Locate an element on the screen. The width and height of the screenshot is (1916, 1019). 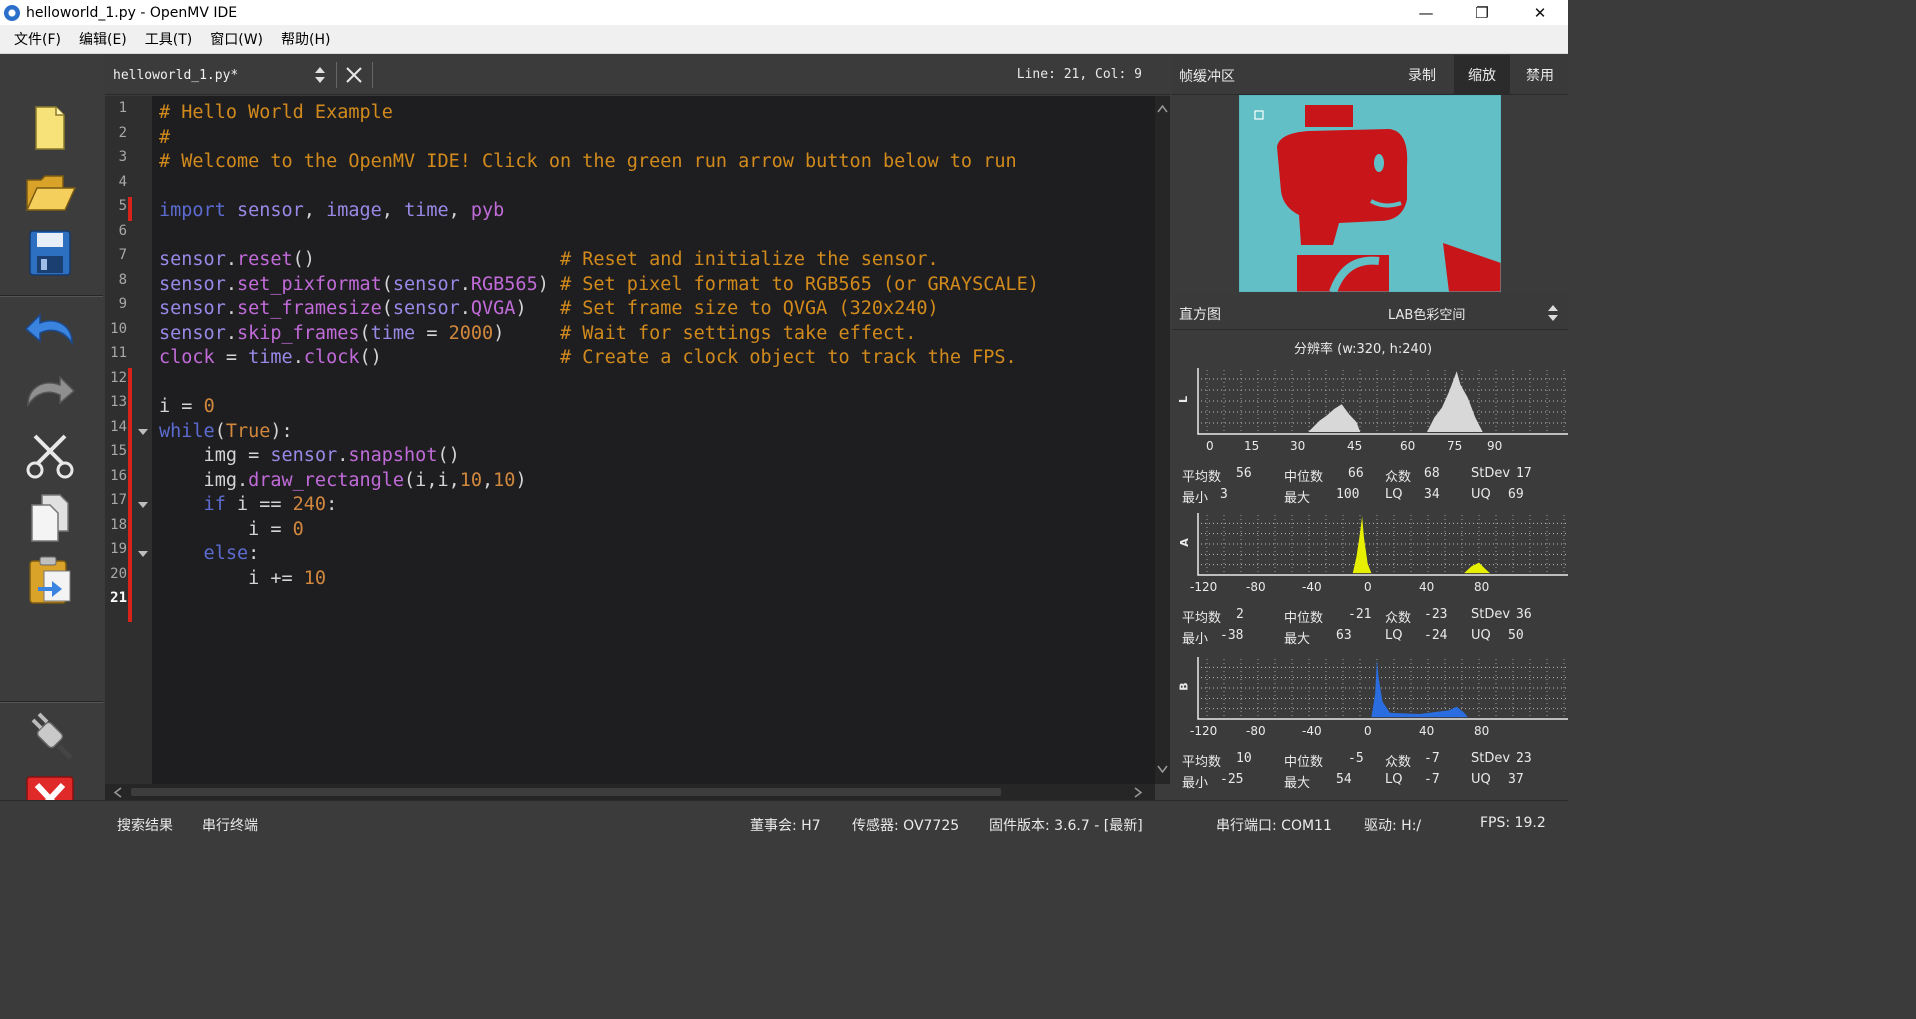
menu-file: 文件(F) is located at coordinates (37, 39).